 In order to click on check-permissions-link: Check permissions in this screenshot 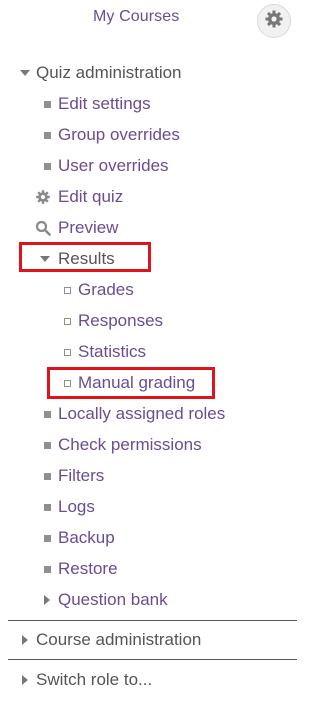, I will do `click(120, 445)`.